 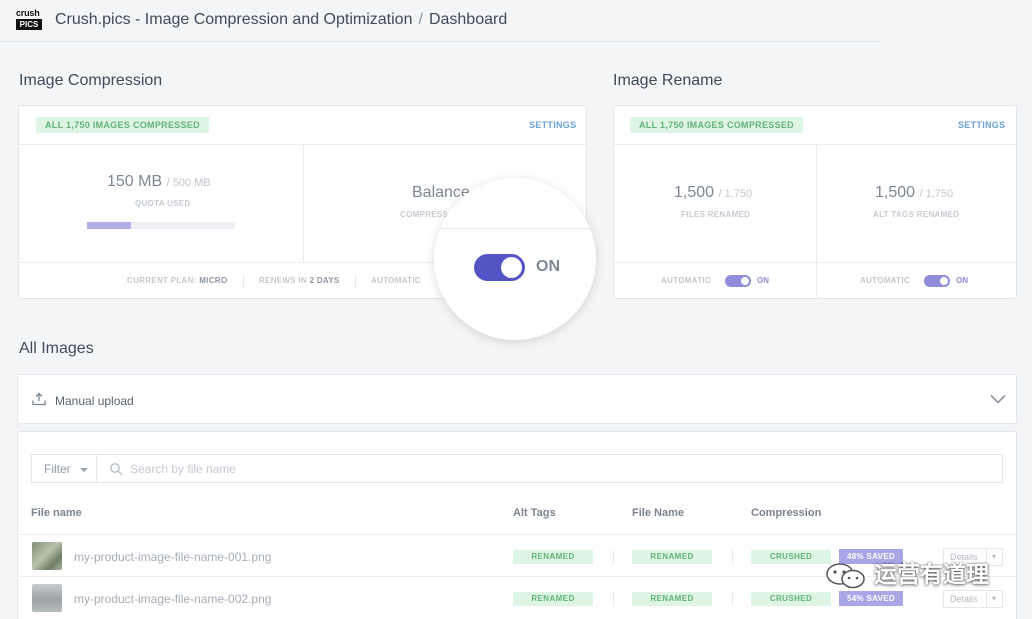 I want to click on current-plan-value: MICRO, so click(x=213, y=280).